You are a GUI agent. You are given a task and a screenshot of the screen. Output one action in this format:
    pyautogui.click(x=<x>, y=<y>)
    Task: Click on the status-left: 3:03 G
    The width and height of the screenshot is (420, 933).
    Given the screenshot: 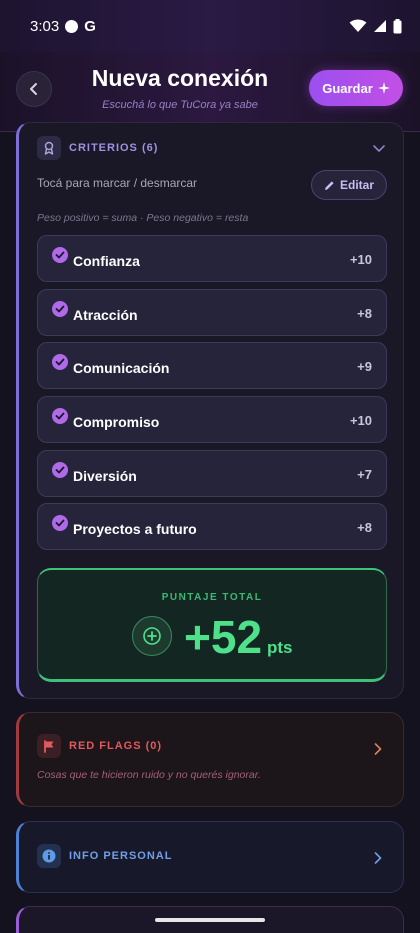 What is the action you would take?
    pyautogui.click(x=63, y=26)
    